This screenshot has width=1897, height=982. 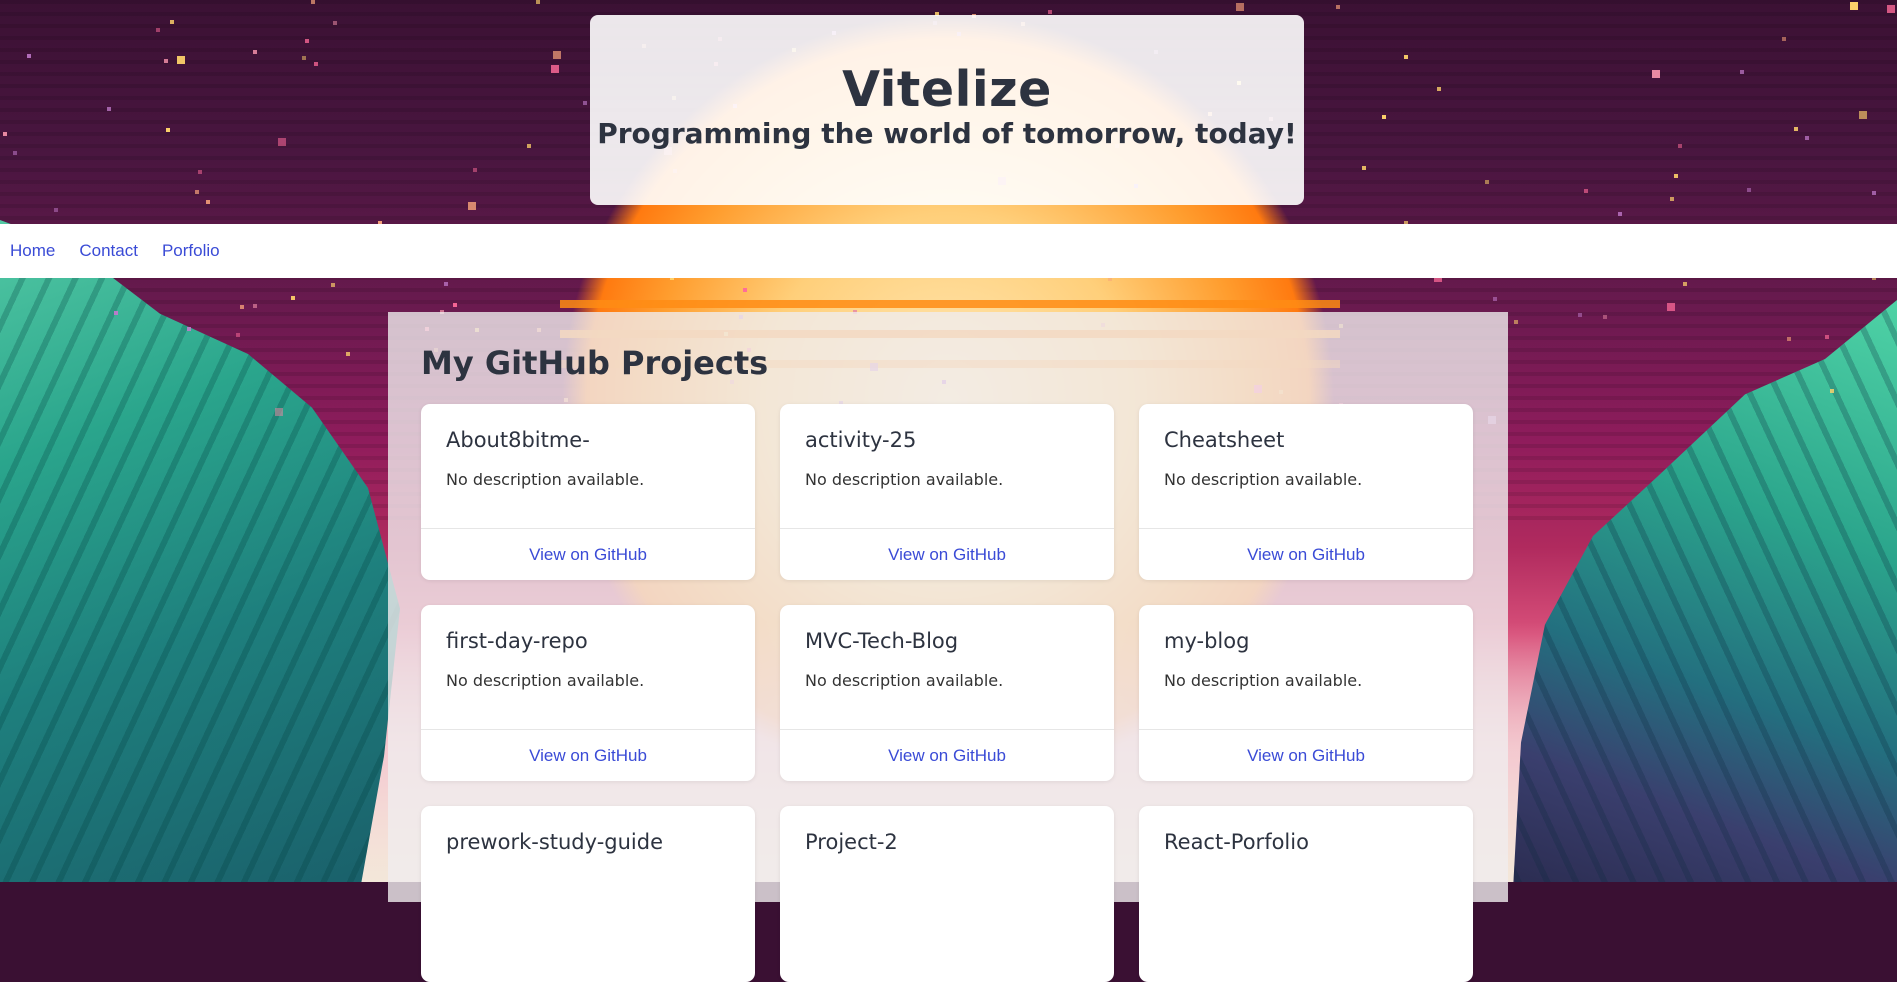 I want to click on project-name: React-Porfolio, so click(x=1236, y=842).